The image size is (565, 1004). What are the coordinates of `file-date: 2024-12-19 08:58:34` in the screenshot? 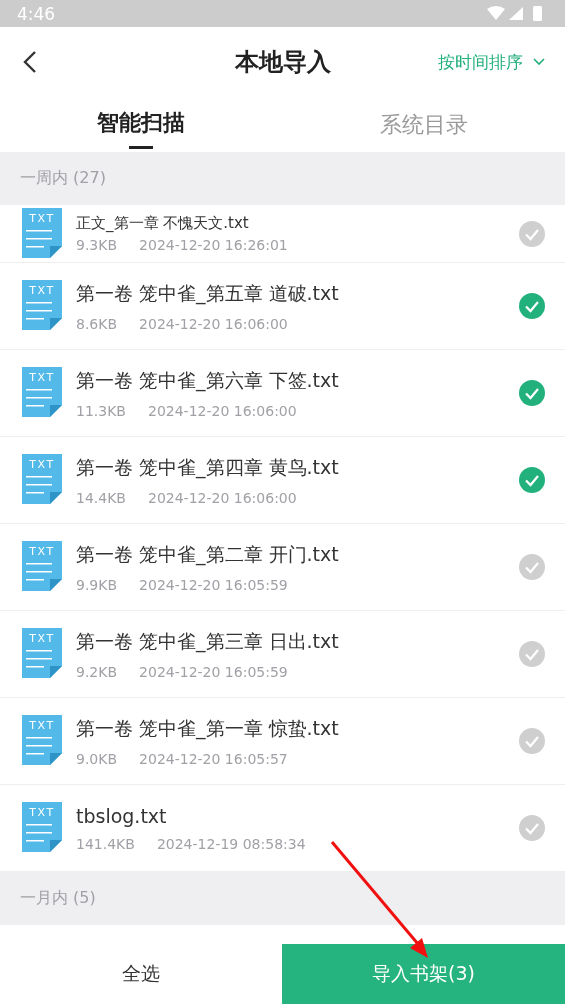 It's located at (231, 843).